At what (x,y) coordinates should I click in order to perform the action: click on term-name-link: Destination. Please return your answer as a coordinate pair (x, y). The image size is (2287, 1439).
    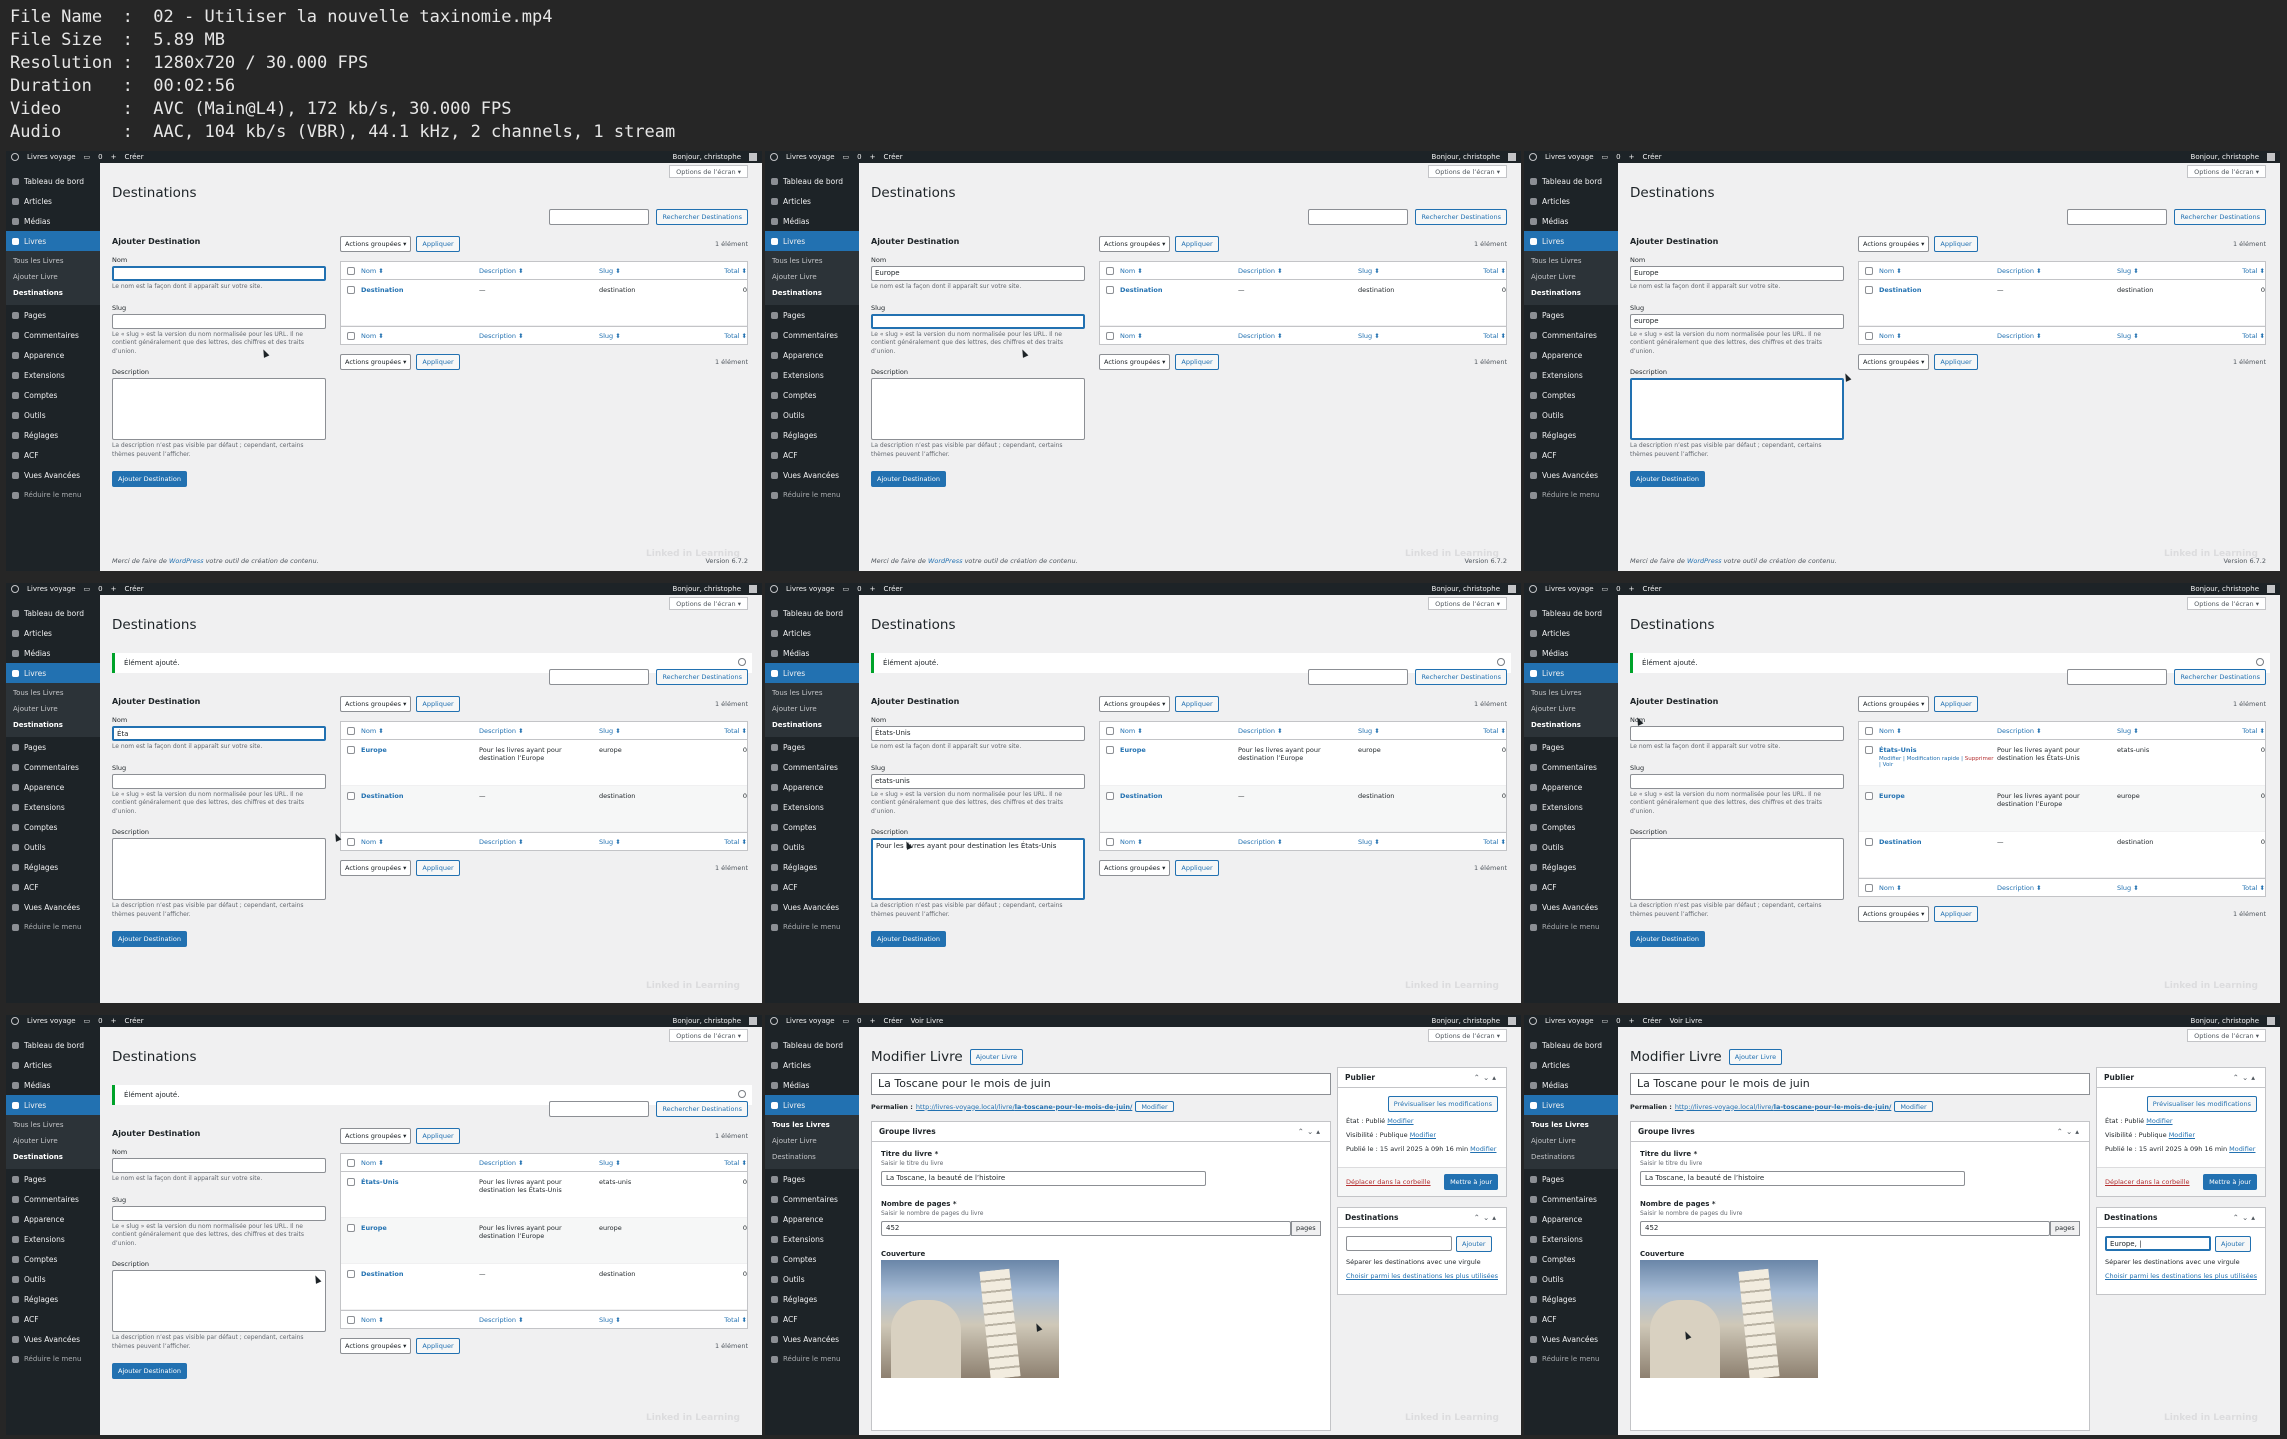
    Looking at the image, I should click on (1900, 290).